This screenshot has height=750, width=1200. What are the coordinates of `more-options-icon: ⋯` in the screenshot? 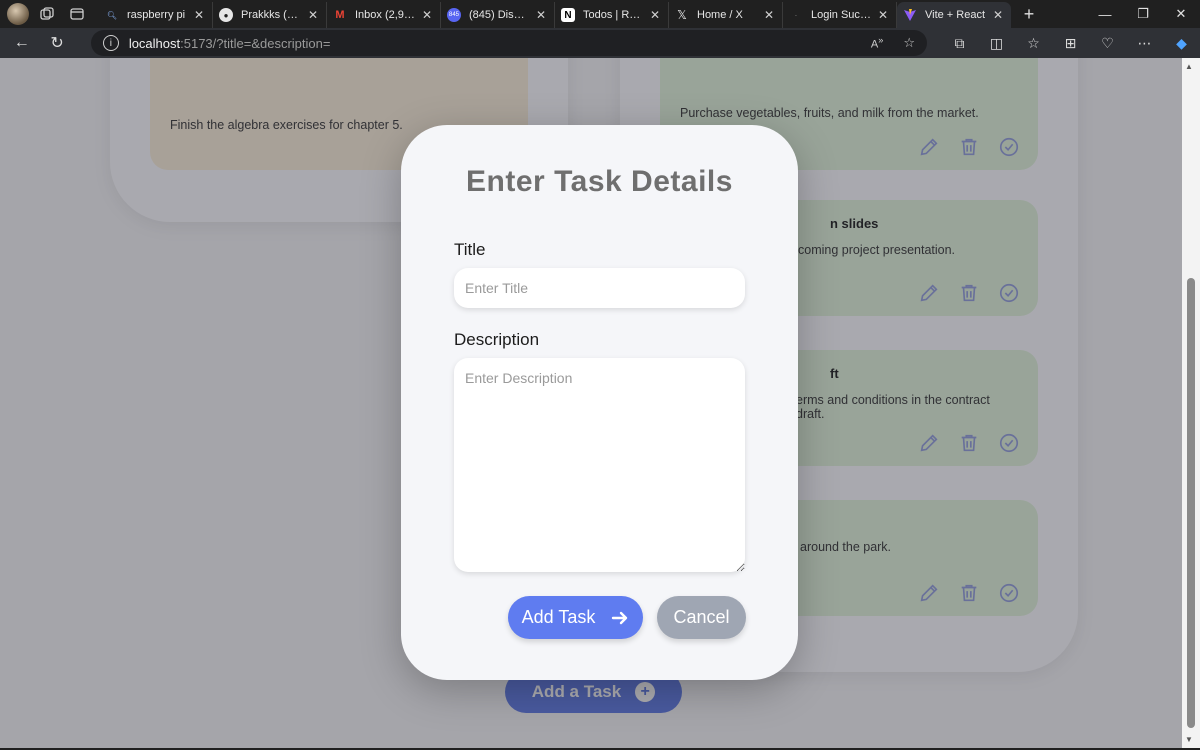 It's located at (1144, 43).